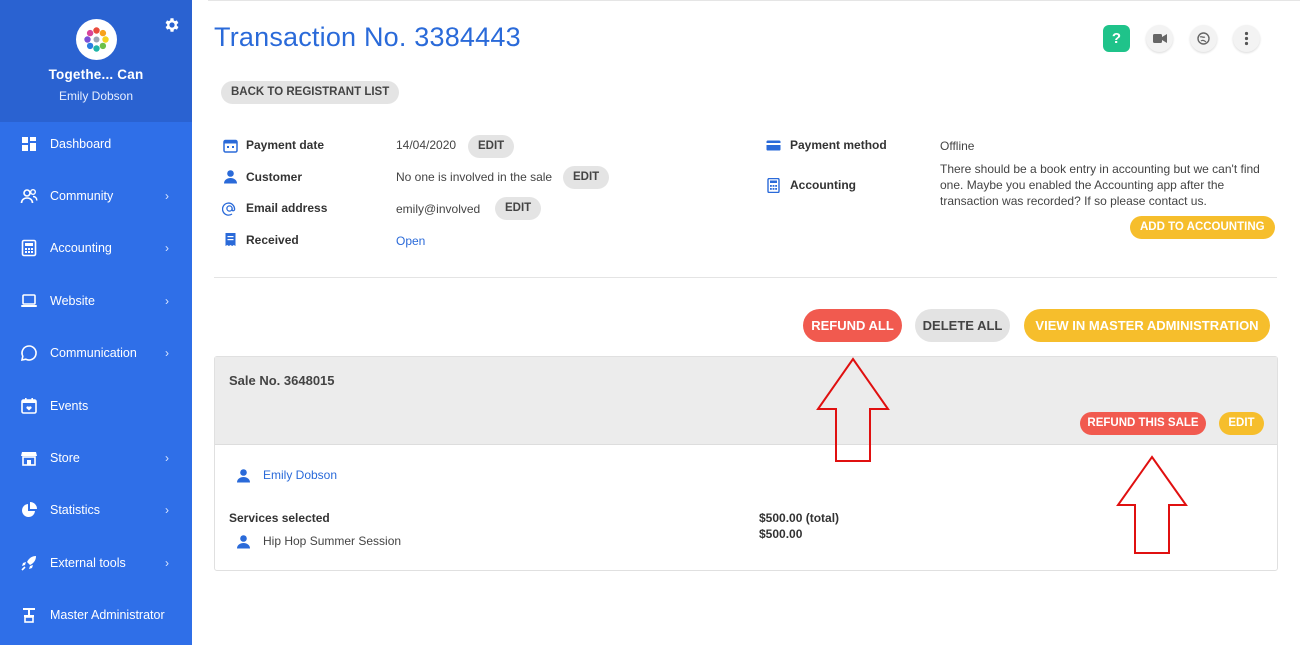 The height and width of the screenshot is (645, 1300). What do you see at coordinates (1143, 423) in the screenshot?
I see `refund-this-sale-button: REFUND THIS SALE` at bounding box center [1143, 423].